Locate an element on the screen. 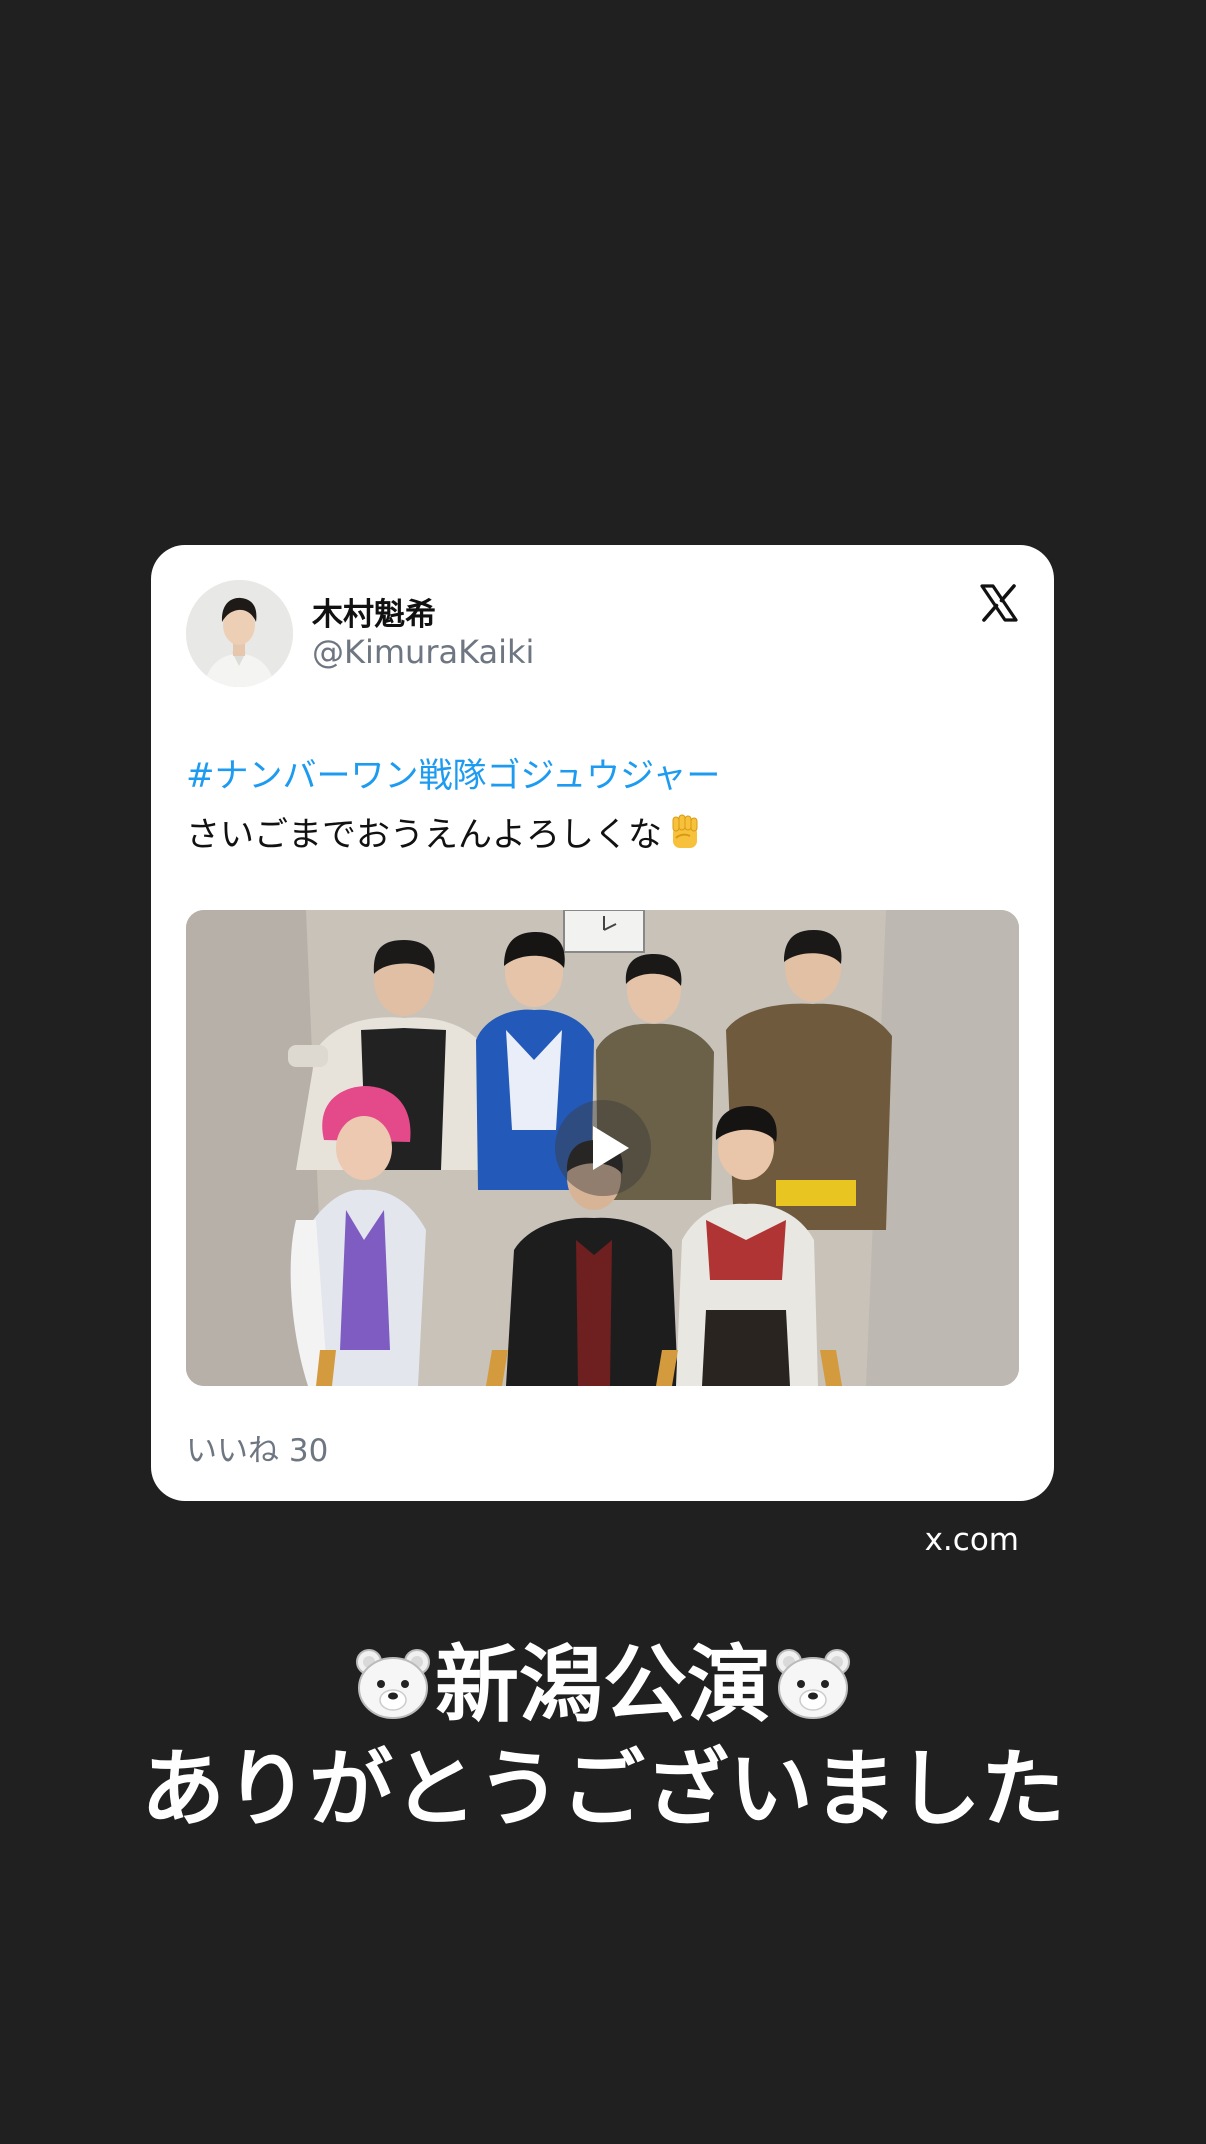 The width and height of the screenshot is (1206, 2144). tweet-text: さいごまでおうえんよろしくな is located at coordinates (445, 831).